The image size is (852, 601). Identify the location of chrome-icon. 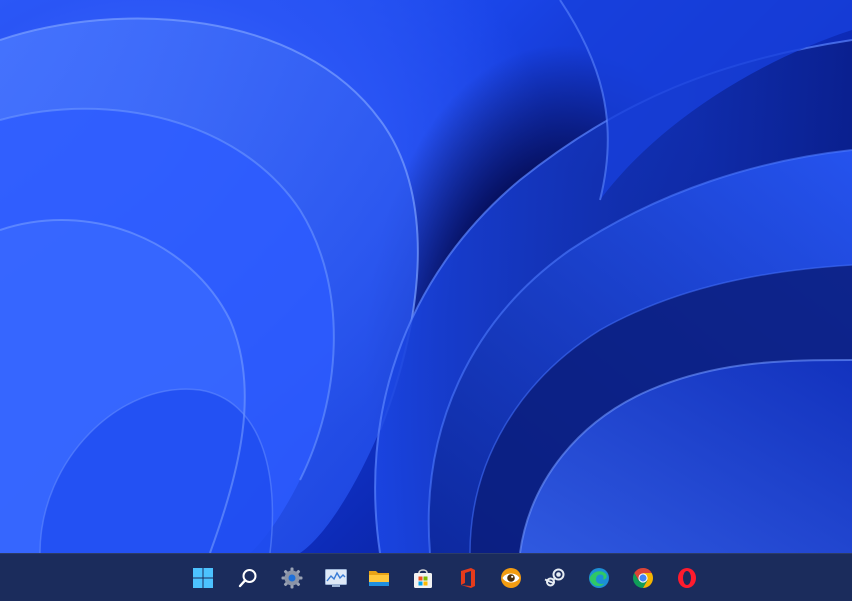
(643, 578).